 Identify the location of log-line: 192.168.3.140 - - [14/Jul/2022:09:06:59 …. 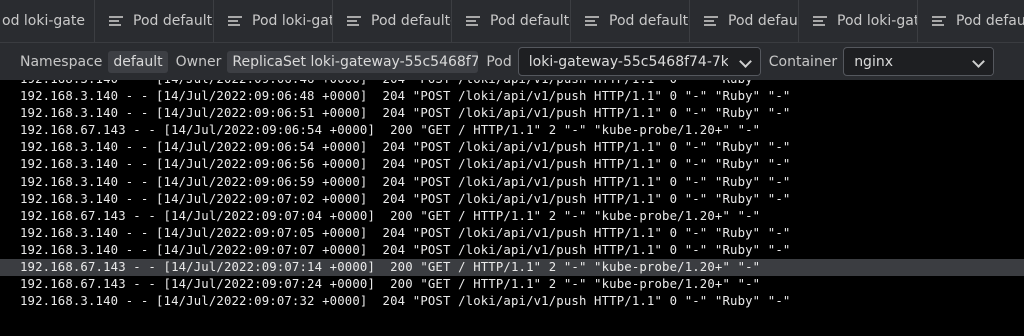
(405, 181).